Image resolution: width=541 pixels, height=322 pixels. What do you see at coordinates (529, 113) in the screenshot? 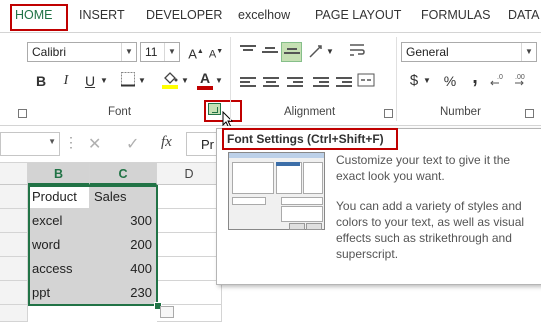
I see `number-launcher-icon` at bounding box center [529, 113].